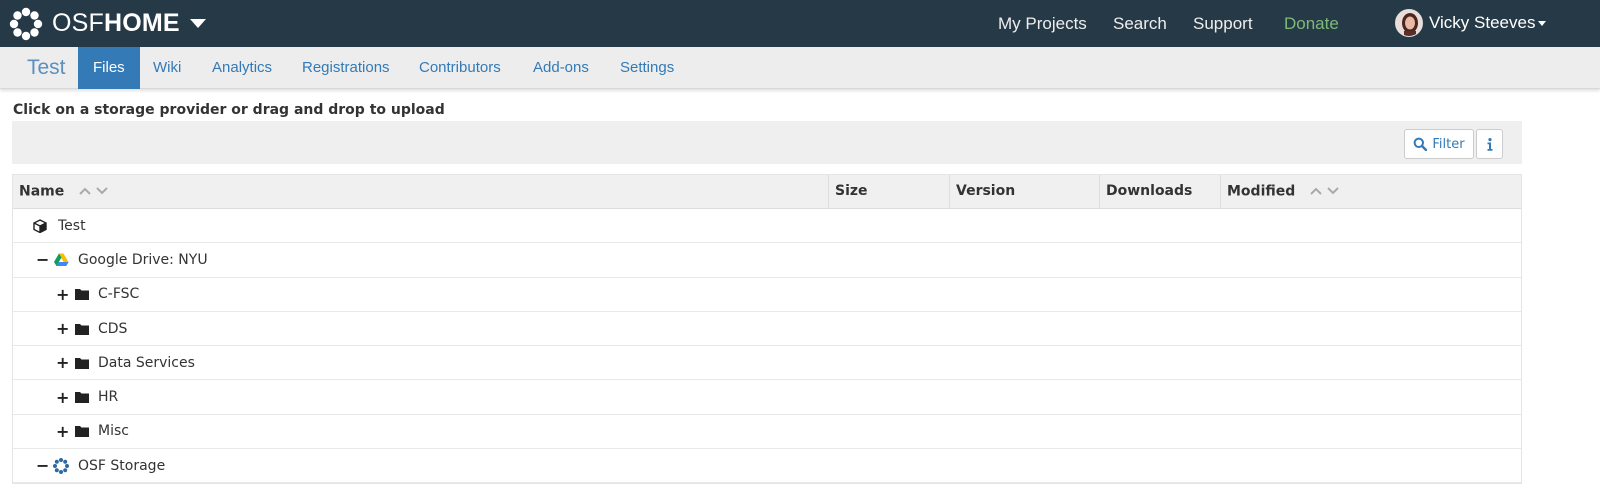 Image resolution: width=1600 pixels, height=494 pixels. Describe the element at coordinates (26, 23) in the screenshot. I see `osf-logo-icon` at that location.